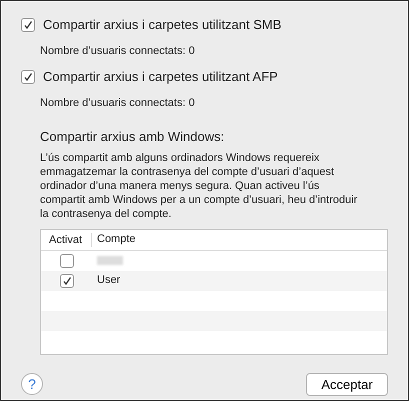  I want to click on description-text: L’ús compartit amb alguns ordinadors Windows requereix emmagatzemar la contrasenya del compte d’usuari d’aquest ordinador d’una manera menys segura. Quan activeu l’ús compartit amb Windows per a un compte d’usuari, heu d’introduir la contrasenya del compte., so click(199, 185).